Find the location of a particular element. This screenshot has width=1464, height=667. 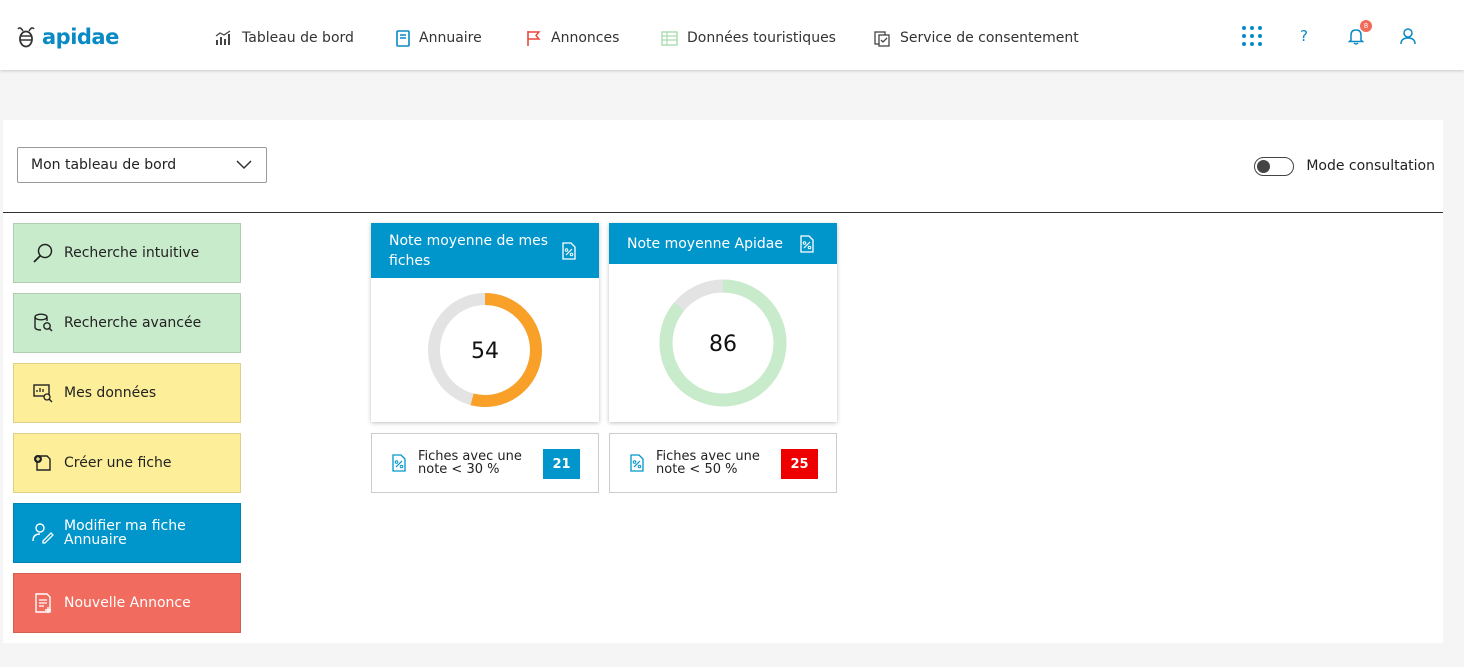

mes-donnees-button: Mes données is located at coordinates (127, 393).